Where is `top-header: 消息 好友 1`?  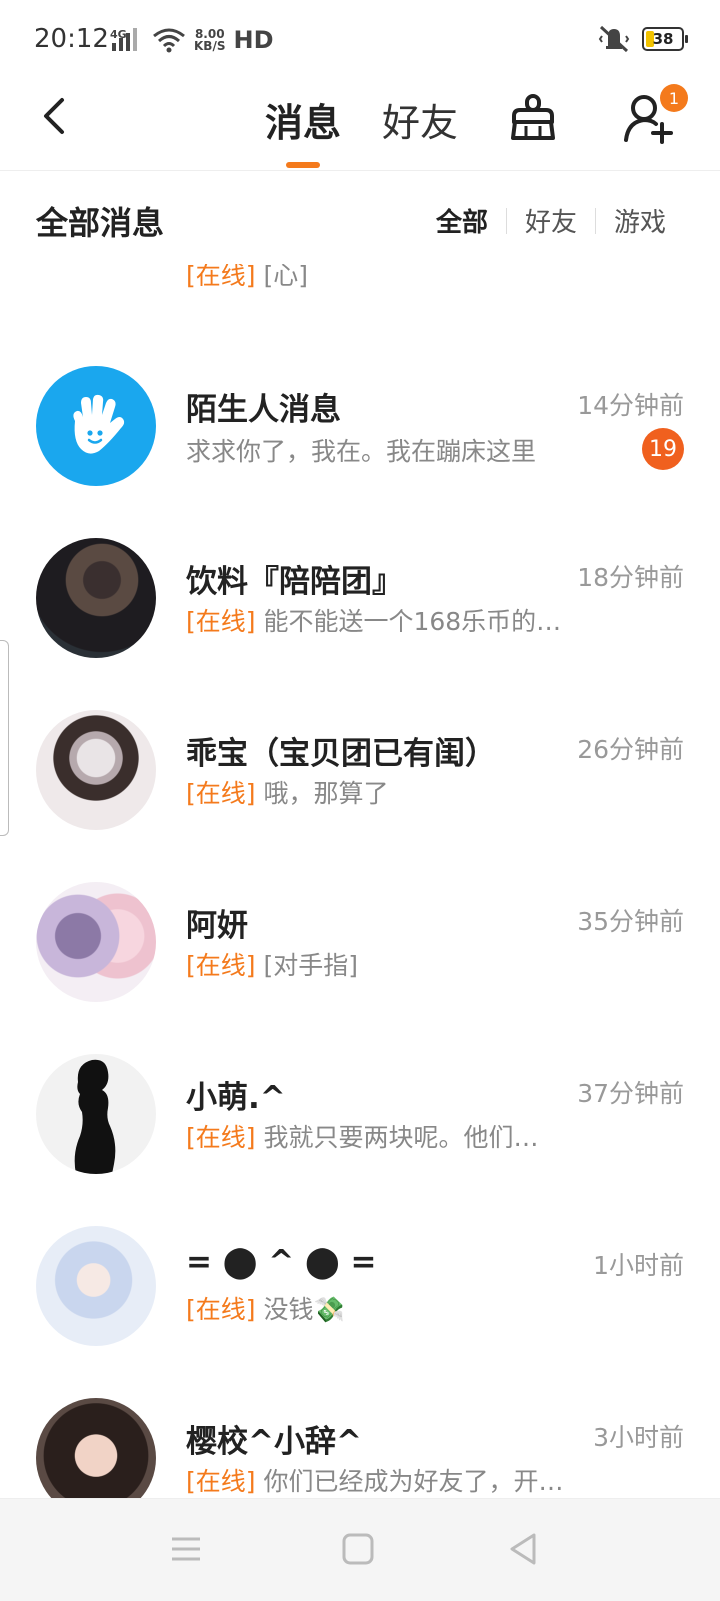 top-header: 消息 好友 1 is located at coordinates (360, 125).